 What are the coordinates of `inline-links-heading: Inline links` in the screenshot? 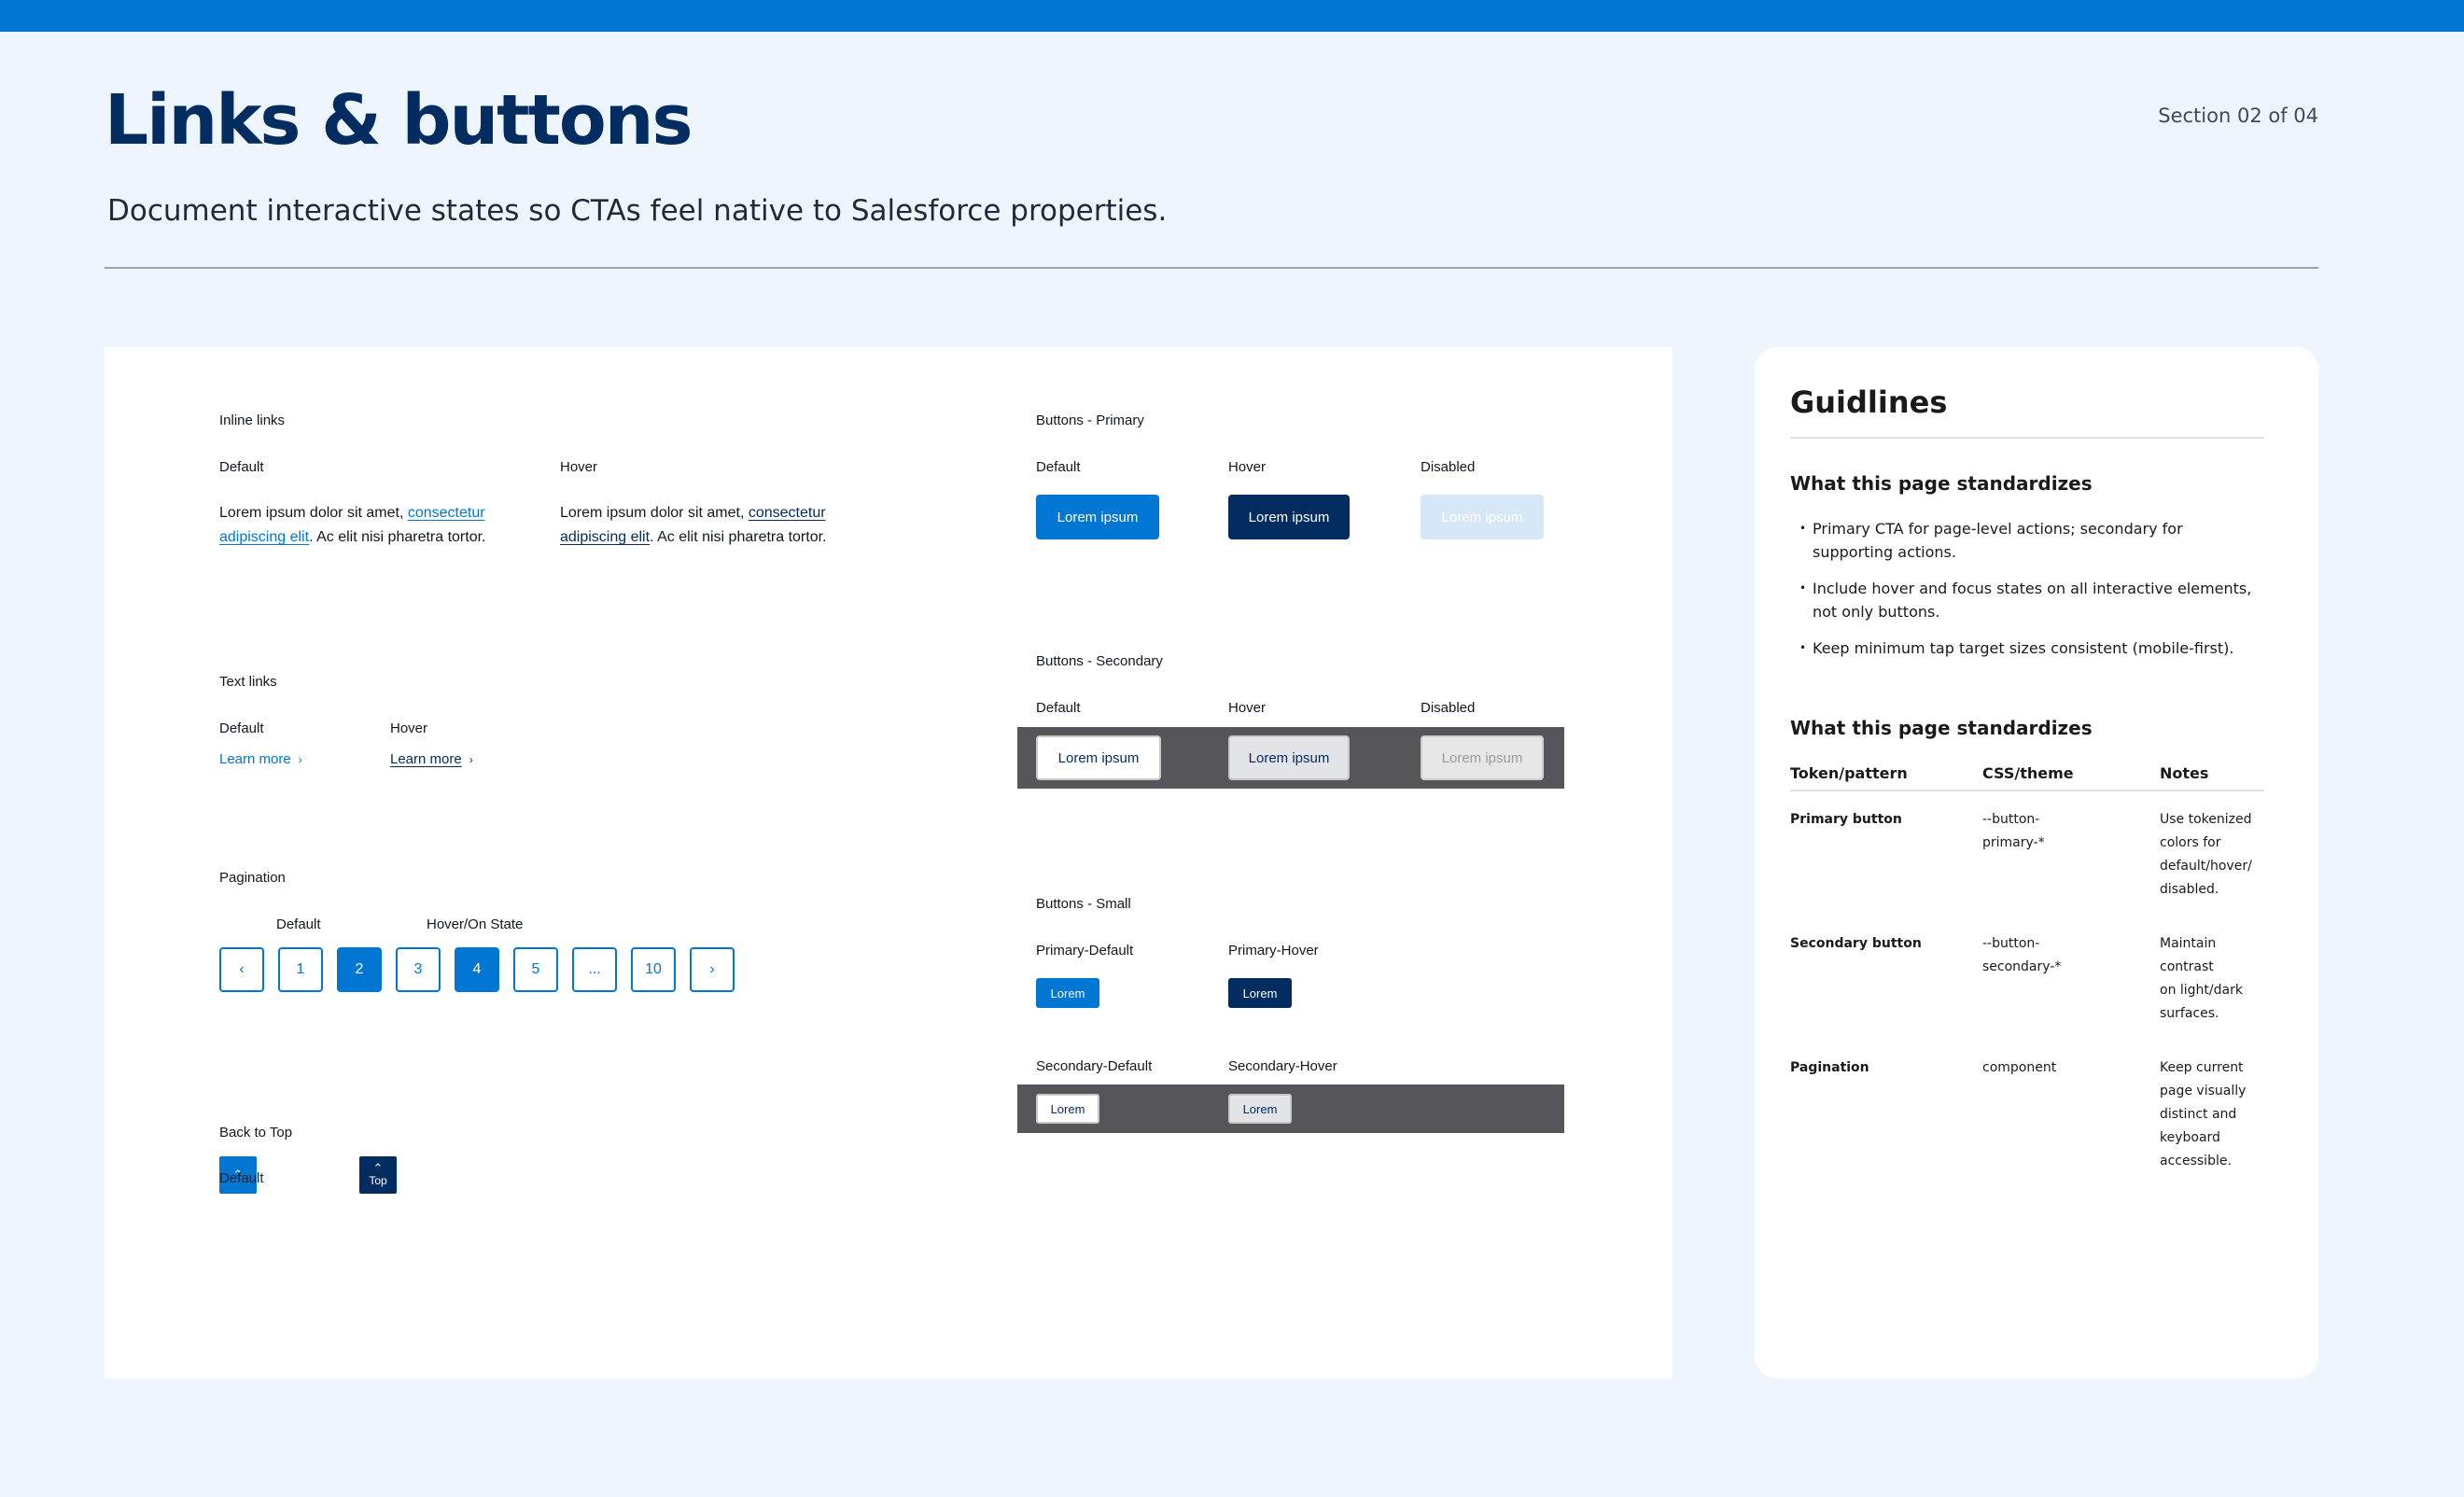 It's located at (252, 420).